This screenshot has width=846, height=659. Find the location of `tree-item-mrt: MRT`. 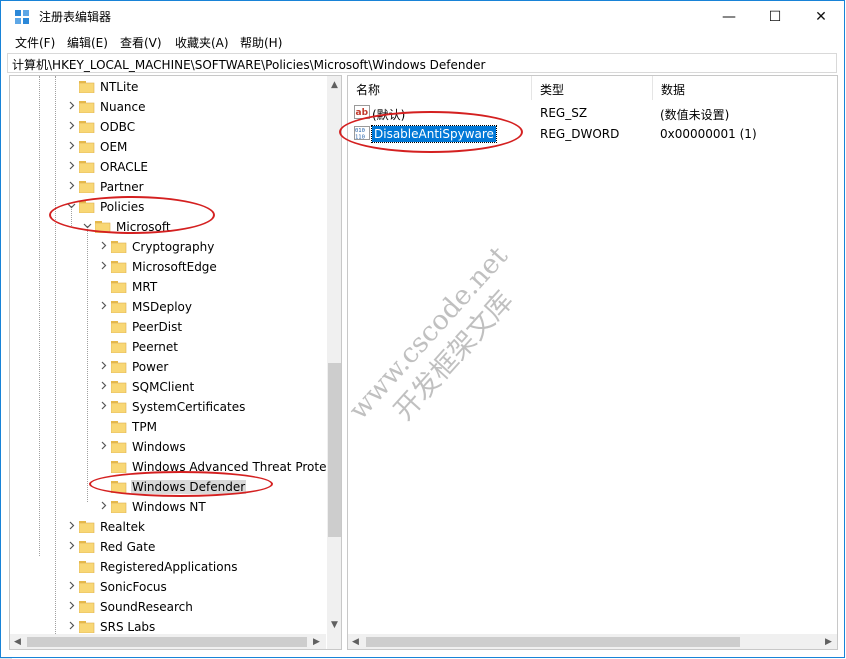

tree-item-mrt: MRT is located at coordinates (168, 287).